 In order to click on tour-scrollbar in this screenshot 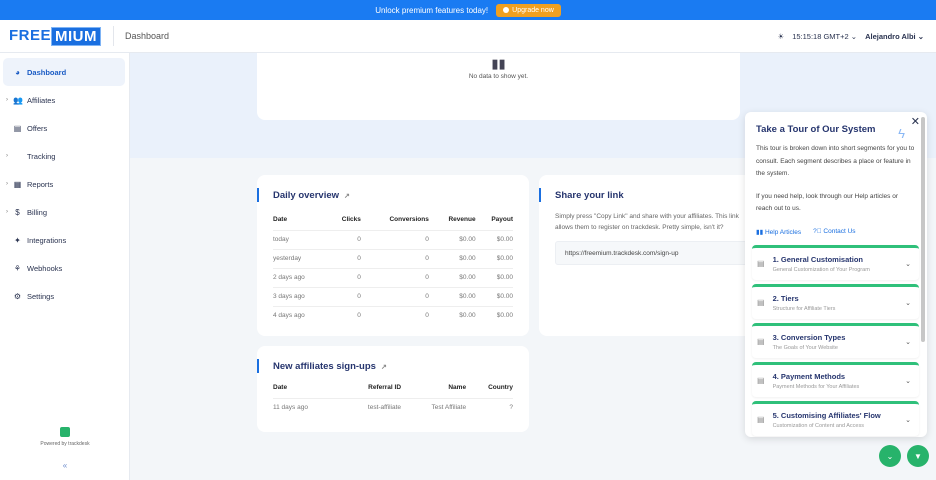, I will do `click(923, 229)`.